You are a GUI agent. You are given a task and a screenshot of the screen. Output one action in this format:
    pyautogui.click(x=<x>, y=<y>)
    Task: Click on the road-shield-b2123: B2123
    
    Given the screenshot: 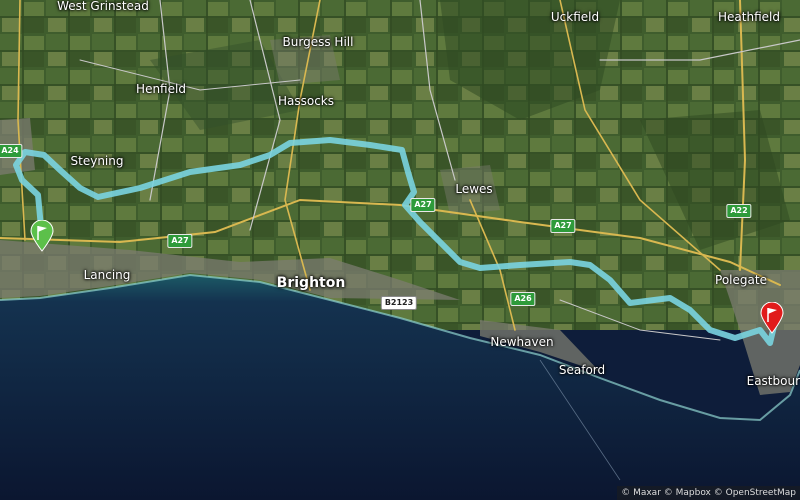 What is the action you would take?
    pyautogui.click(x=399, y=303)
    